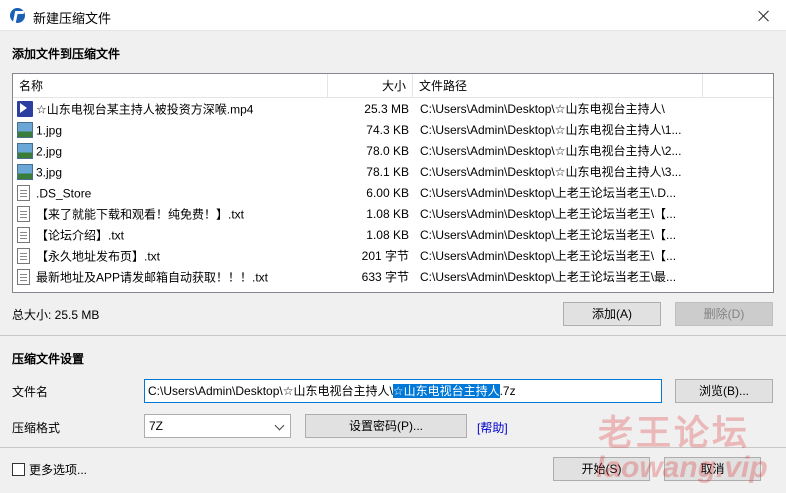 The image size is (786, 493). What do you see at coordinates (80, 235) in the screenshot?
I see `file-name: 【论坛介绍】.txt` at bounding box center [80, 235].